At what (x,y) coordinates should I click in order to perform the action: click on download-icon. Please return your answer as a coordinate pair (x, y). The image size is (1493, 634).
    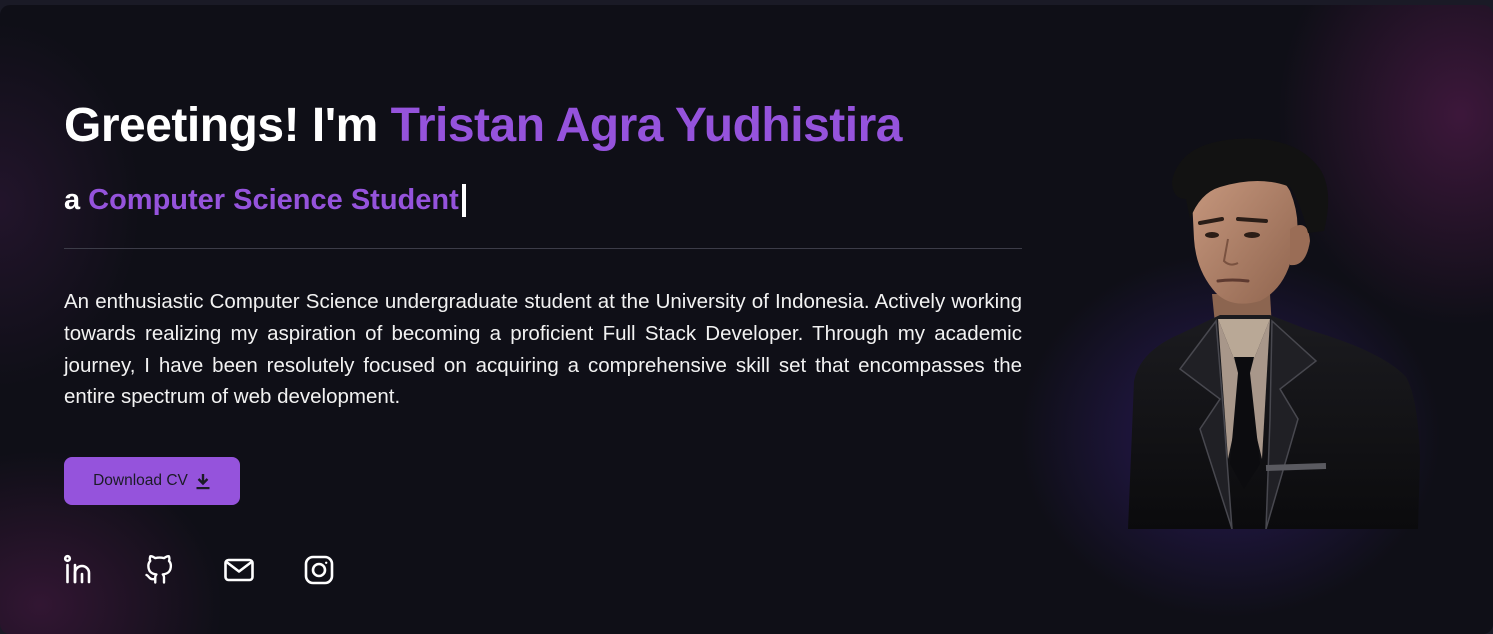
    Looking at the image, I should click on (203, 481).